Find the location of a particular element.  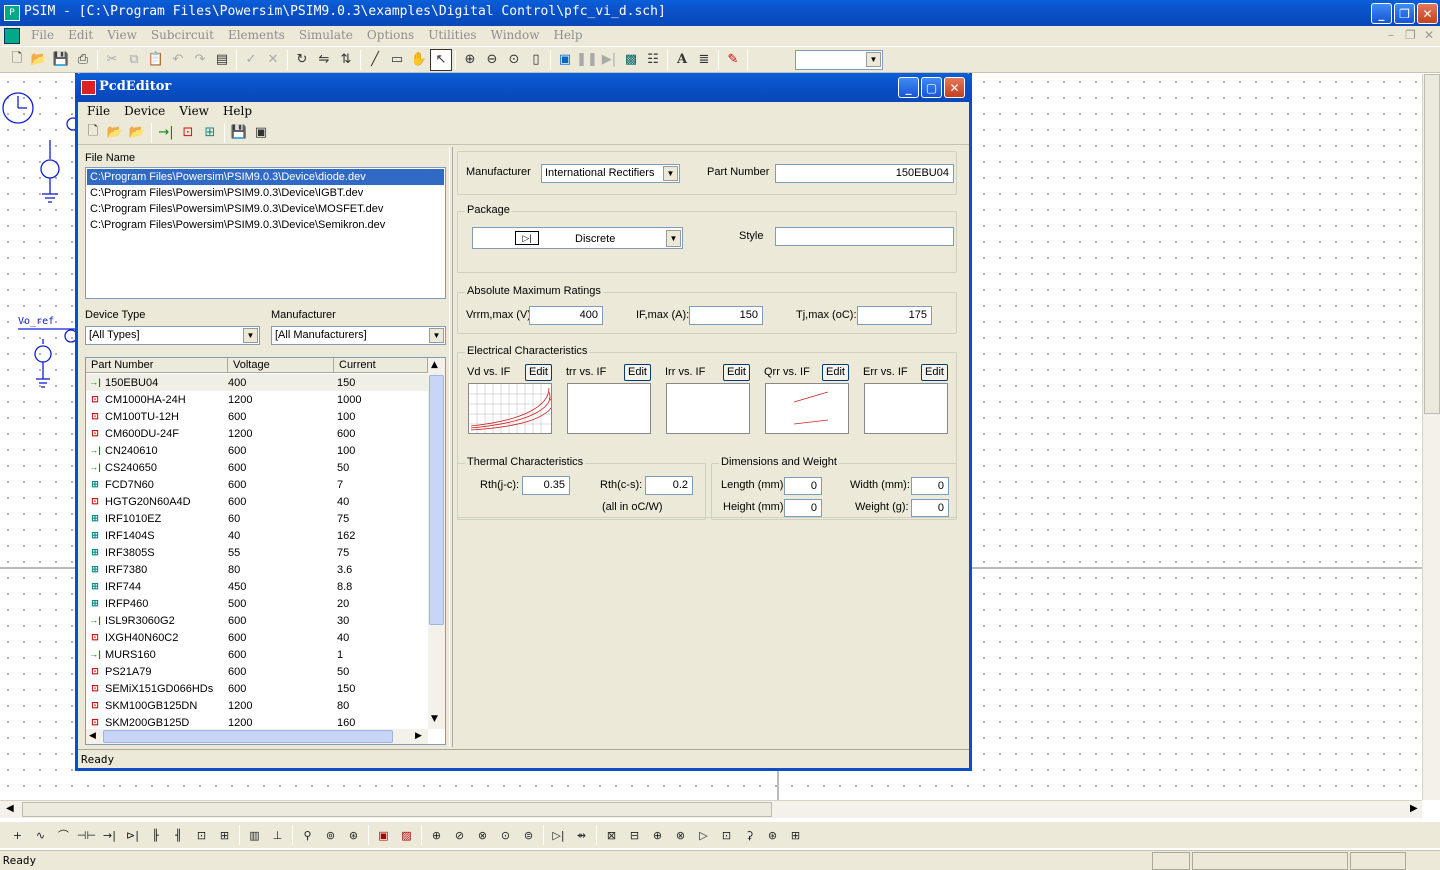

psim-app-icon: P is located at coordinates (12, 13).